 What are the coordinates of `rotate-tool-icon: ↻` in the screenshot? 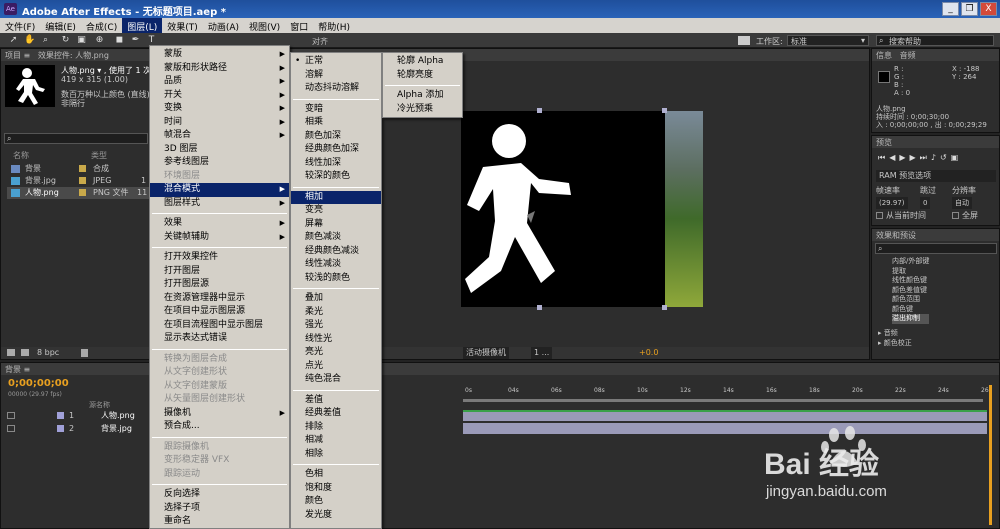 It's located at (65, 40).